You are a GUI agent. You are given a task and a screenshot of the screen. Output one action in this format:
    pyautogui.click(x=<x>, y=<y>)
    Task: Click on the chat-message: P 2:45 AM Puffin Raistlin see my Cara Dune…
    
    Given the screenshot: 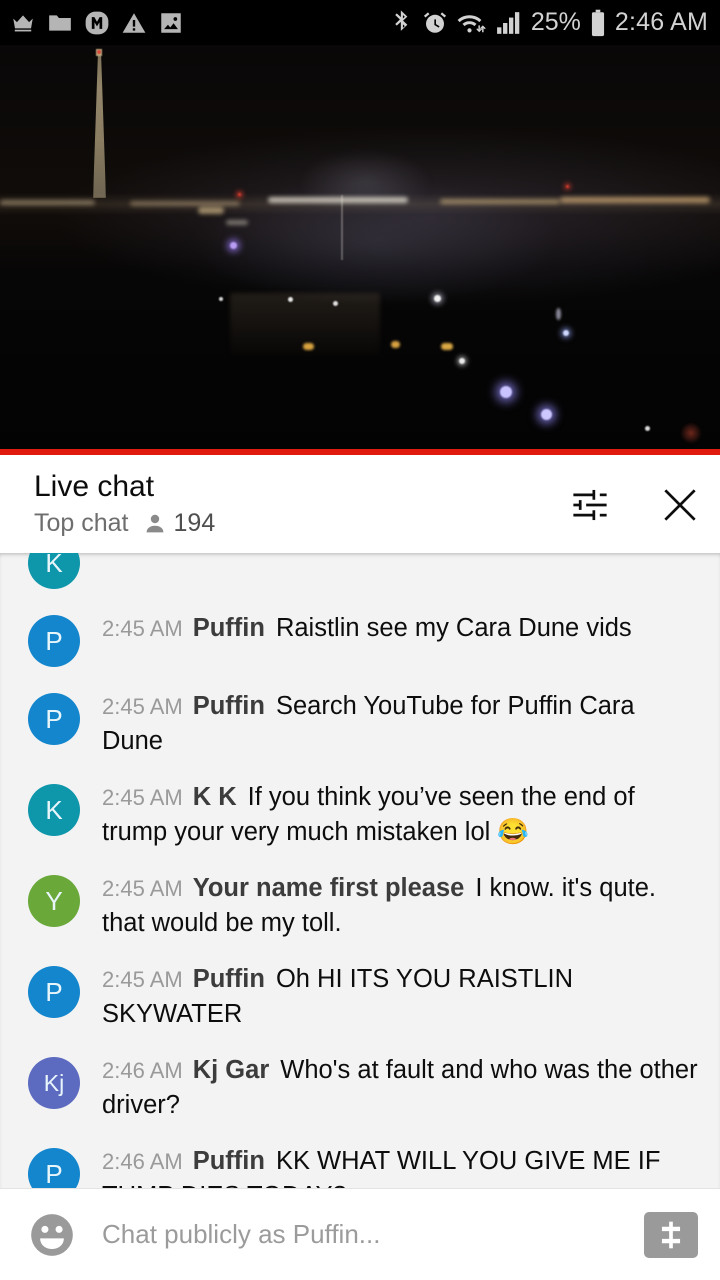 What is the action you would take?
    pyautogui.click(x=360, y=639)
    